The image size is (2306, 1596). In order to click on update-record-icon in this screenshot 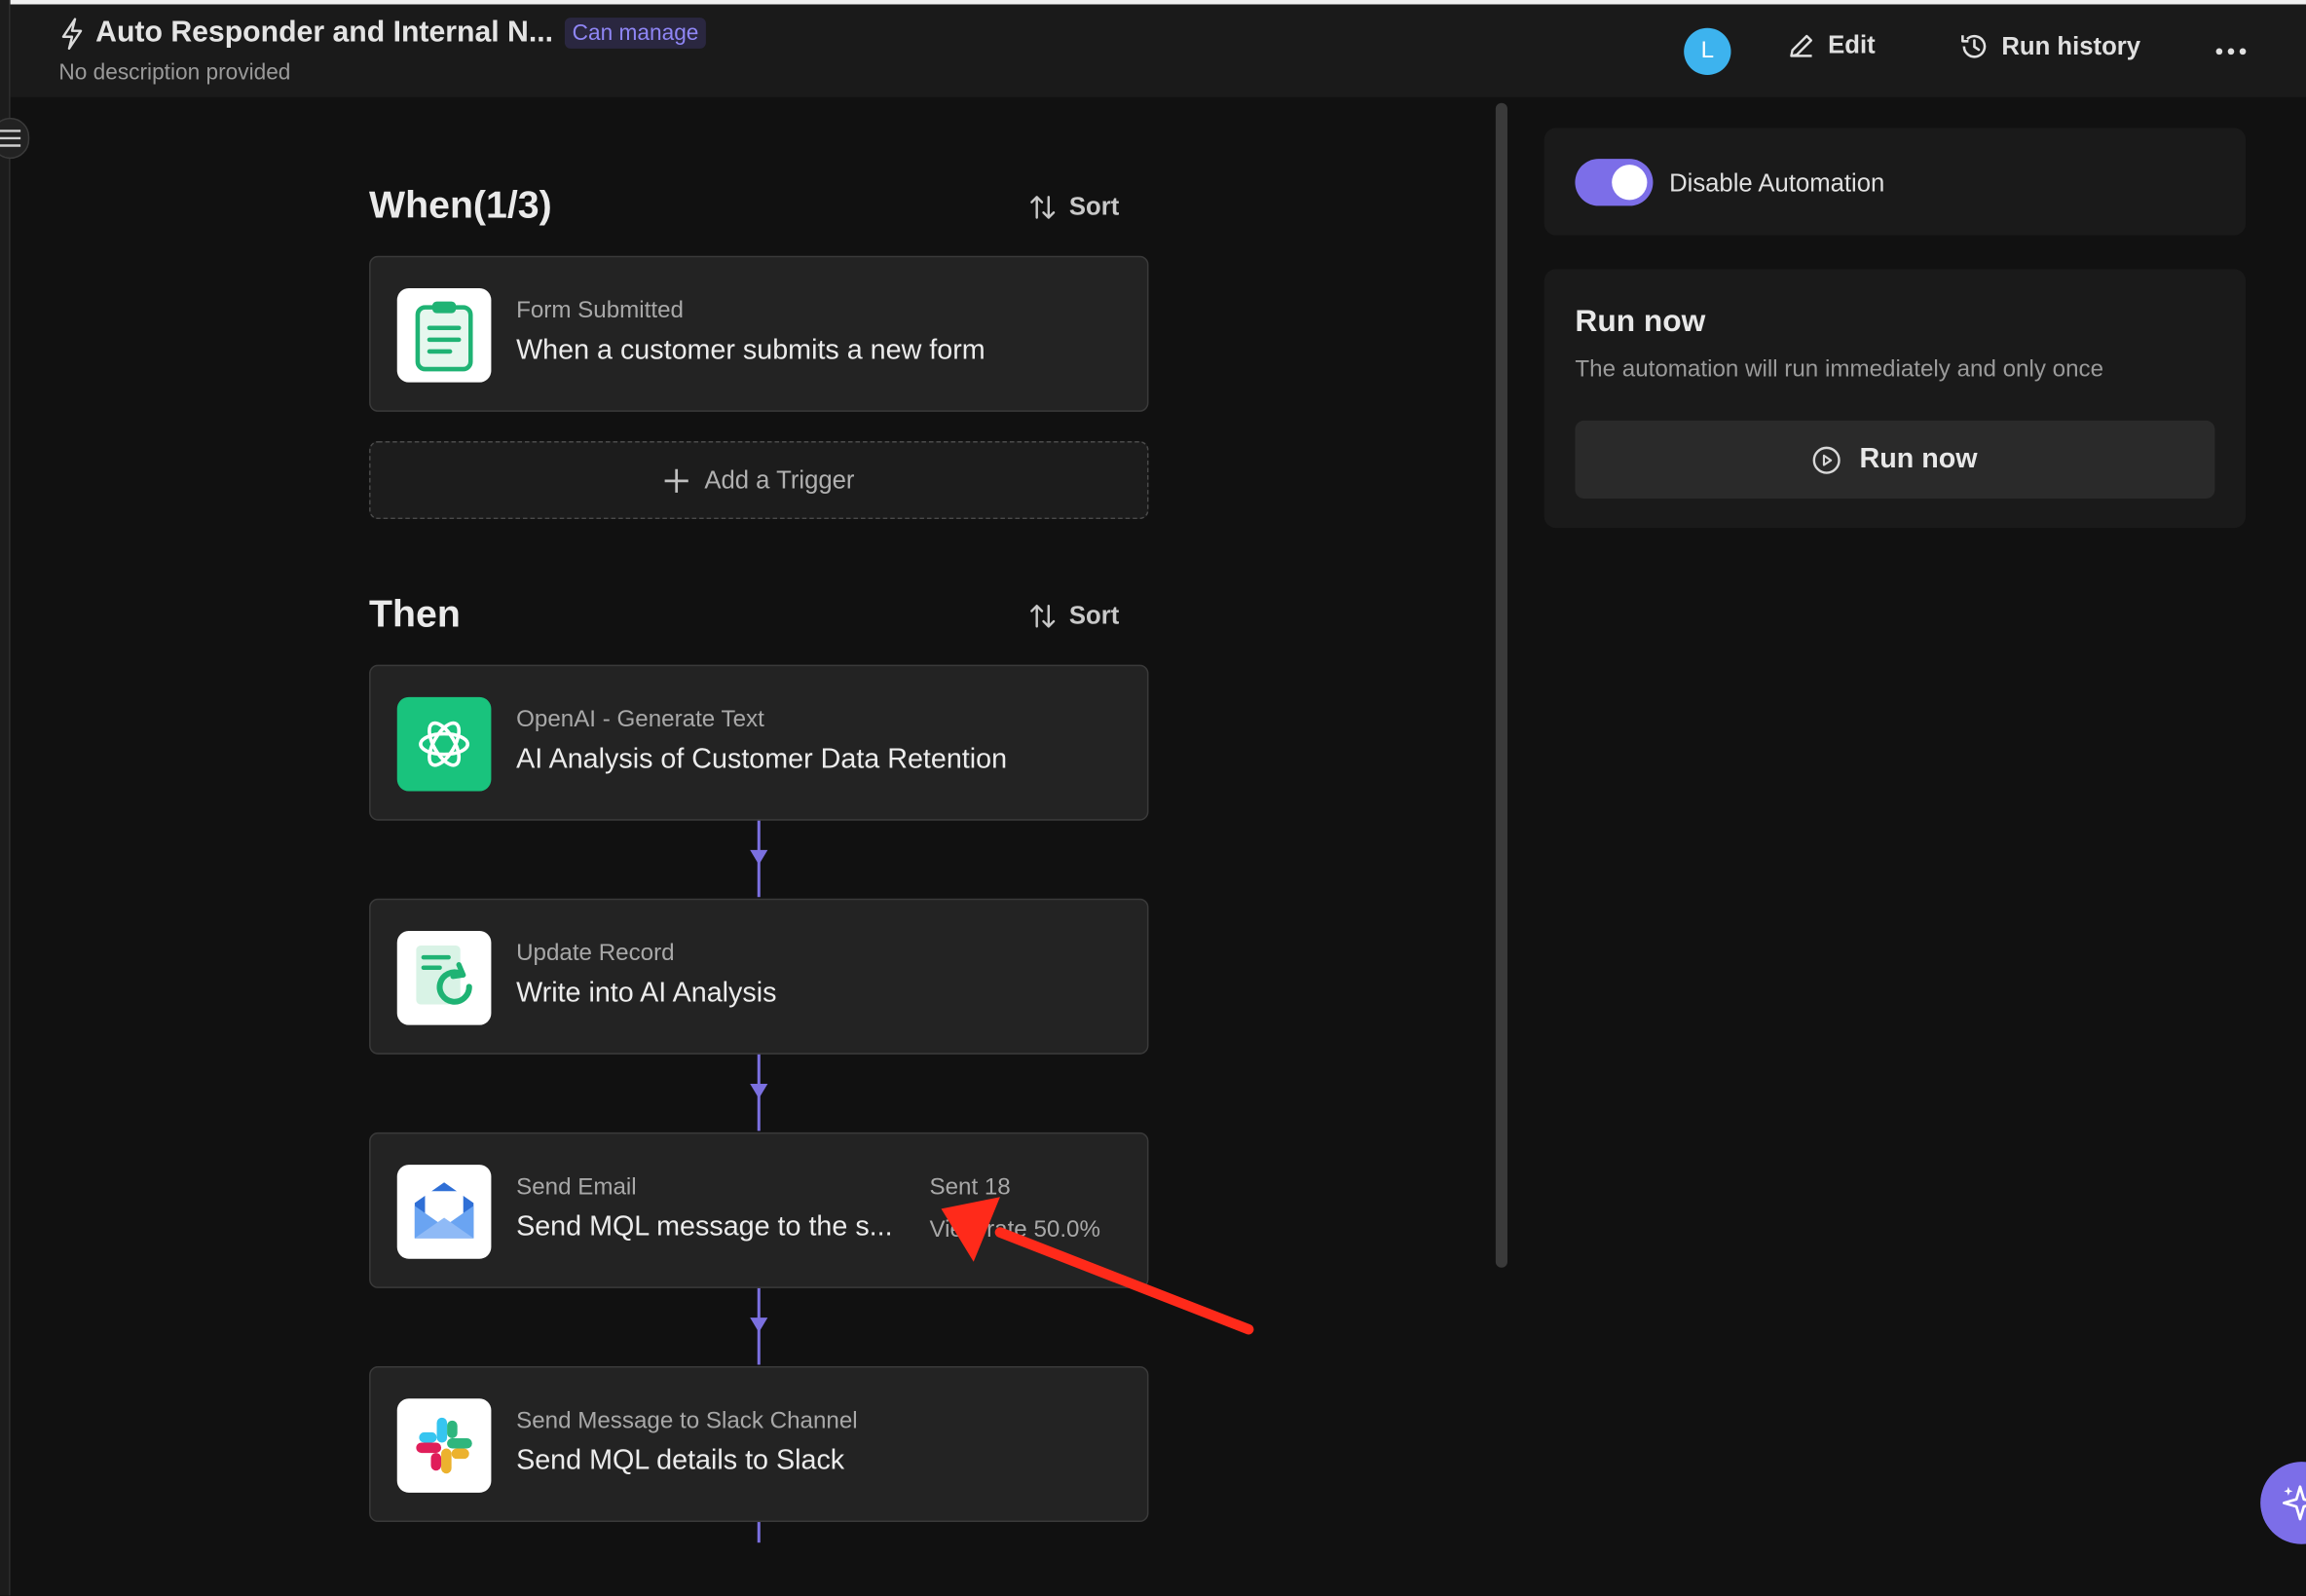, I will do `click(444, 978)`.